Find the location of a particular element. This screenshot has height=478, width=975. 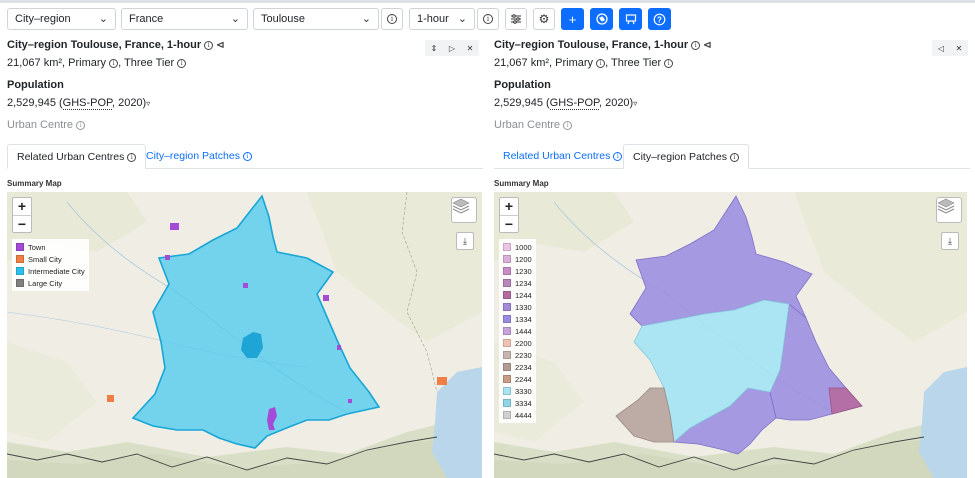

legend-label: 2200 is located at coordinates (523, 343).